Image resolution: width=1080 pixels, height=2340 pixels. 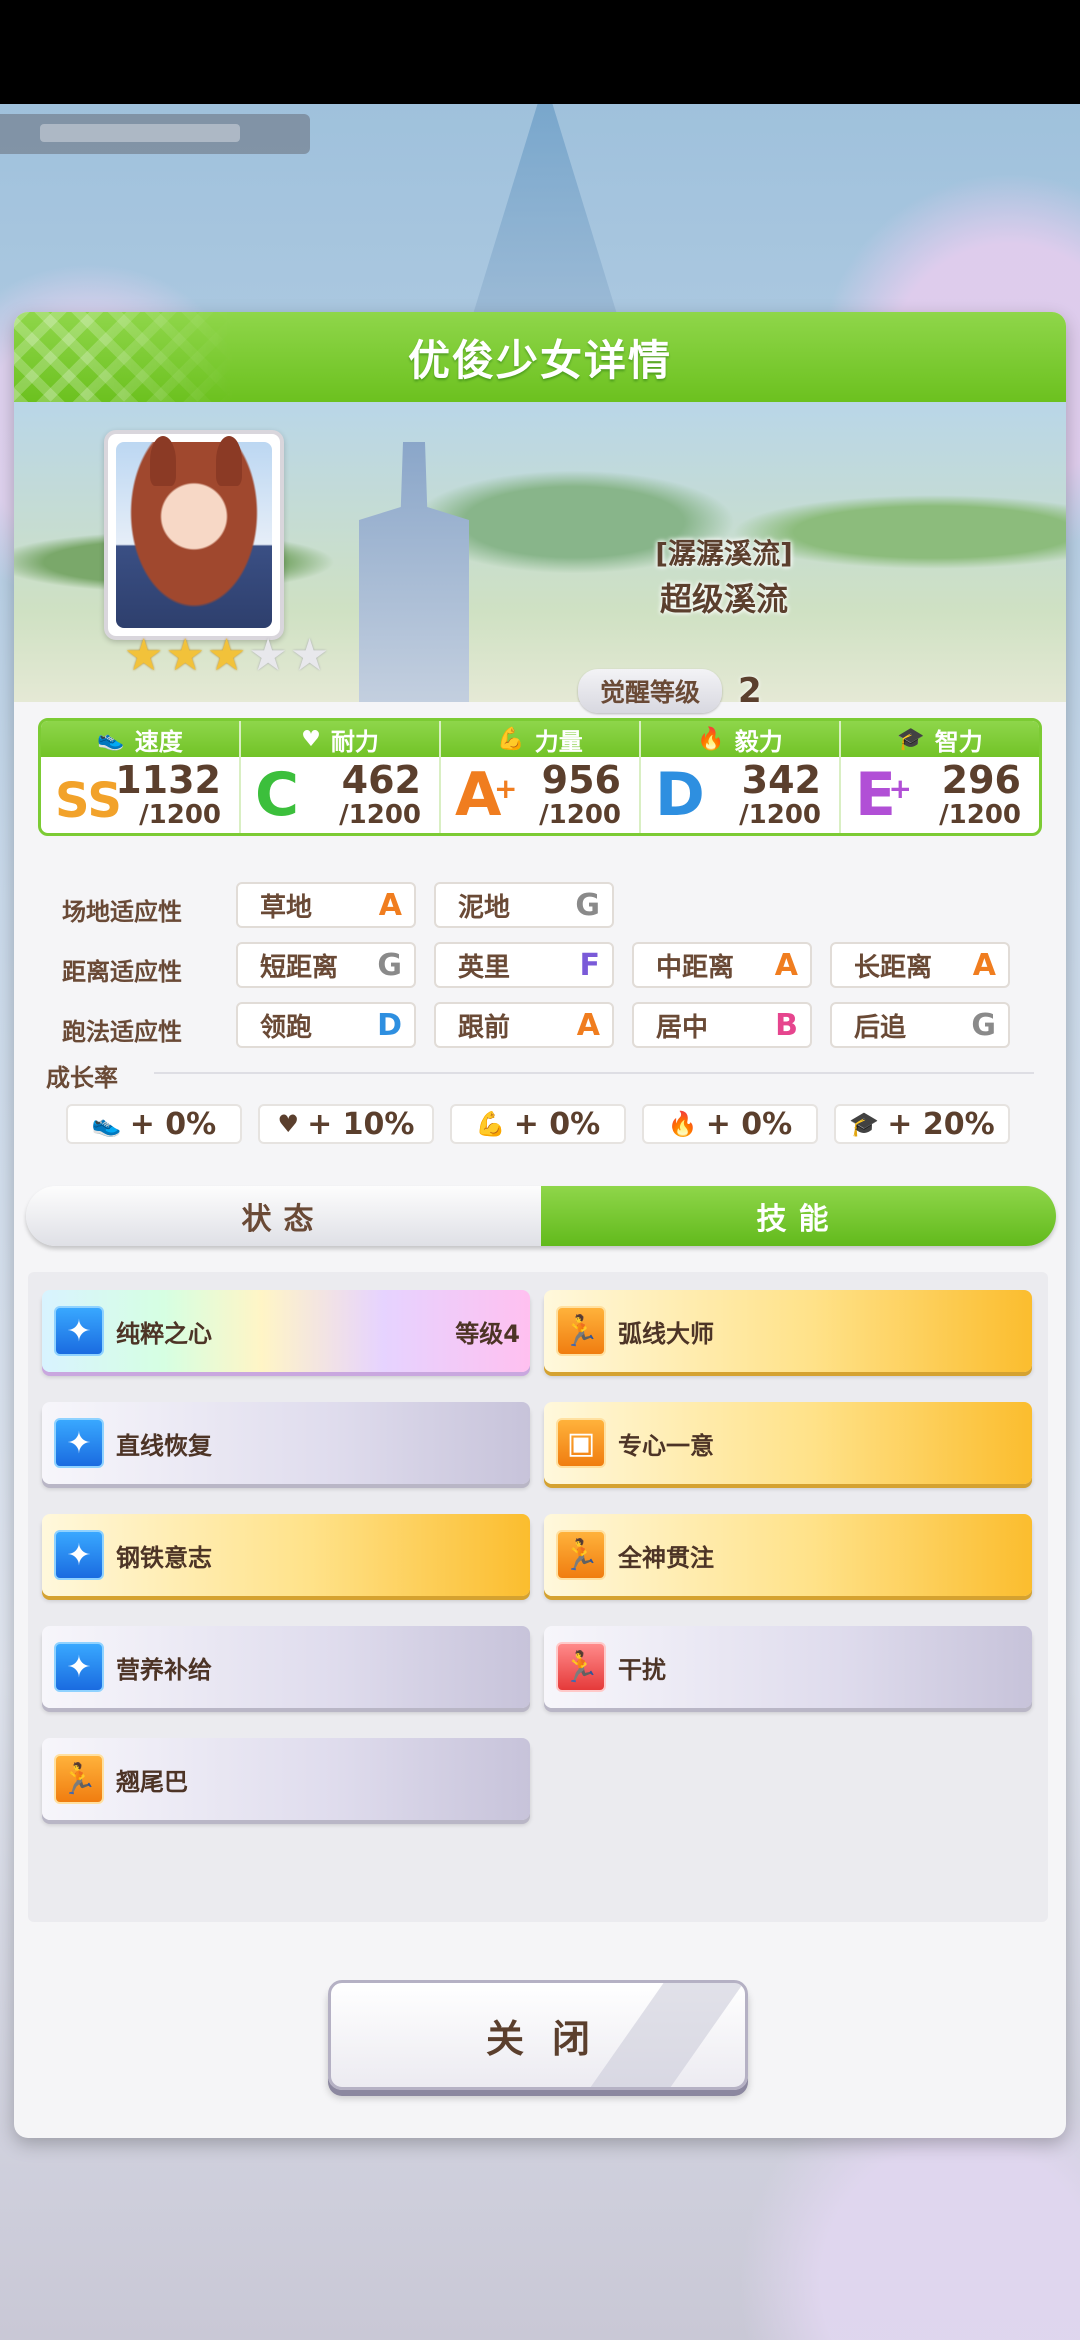 I want to click on stat-value: 462, so click(x=381, y=780).